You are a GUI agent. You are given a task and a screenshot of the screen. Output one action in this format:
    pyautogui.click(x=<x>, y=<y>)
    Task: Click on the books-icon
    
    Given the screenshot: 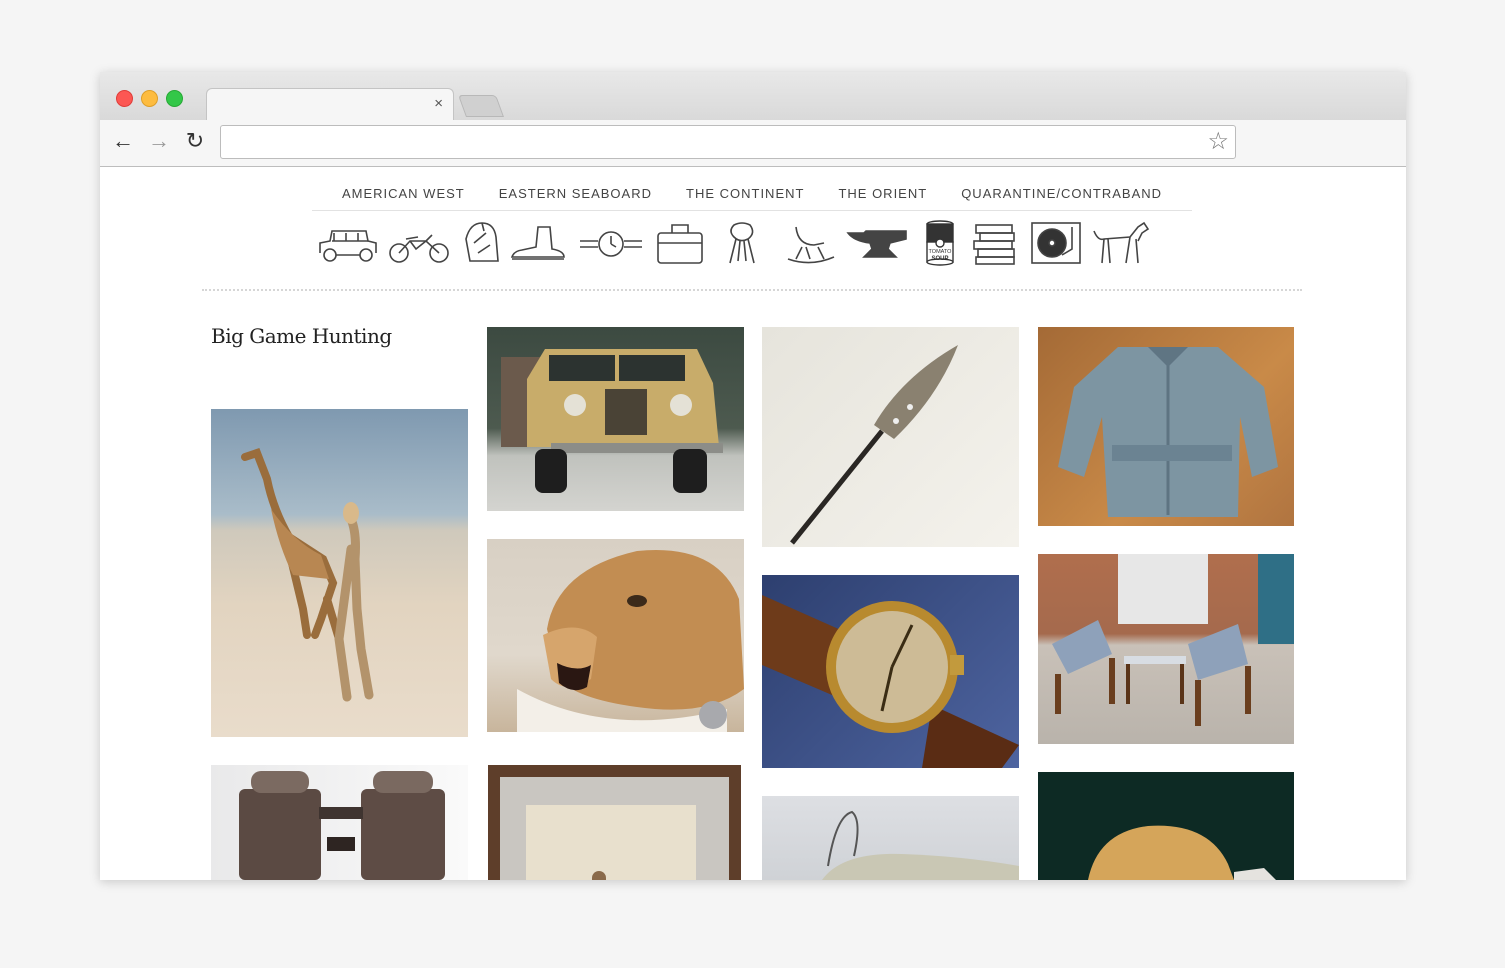 What is the action you would take?
    pyautogui.click(x=995, y=243)
    